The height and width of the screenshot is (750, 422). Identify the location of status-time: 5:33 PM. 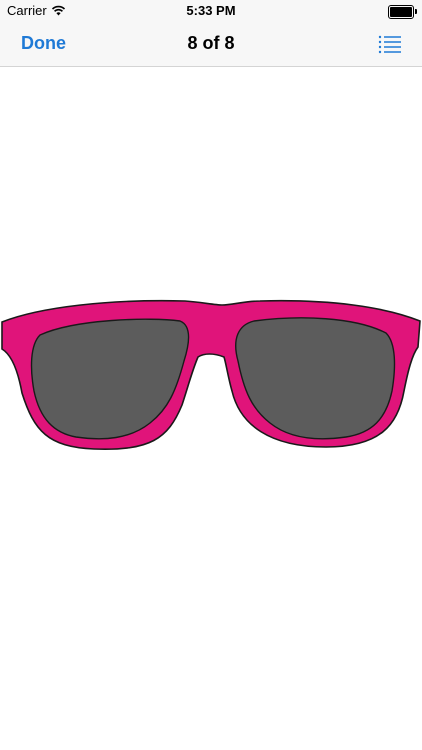
(211, 10).